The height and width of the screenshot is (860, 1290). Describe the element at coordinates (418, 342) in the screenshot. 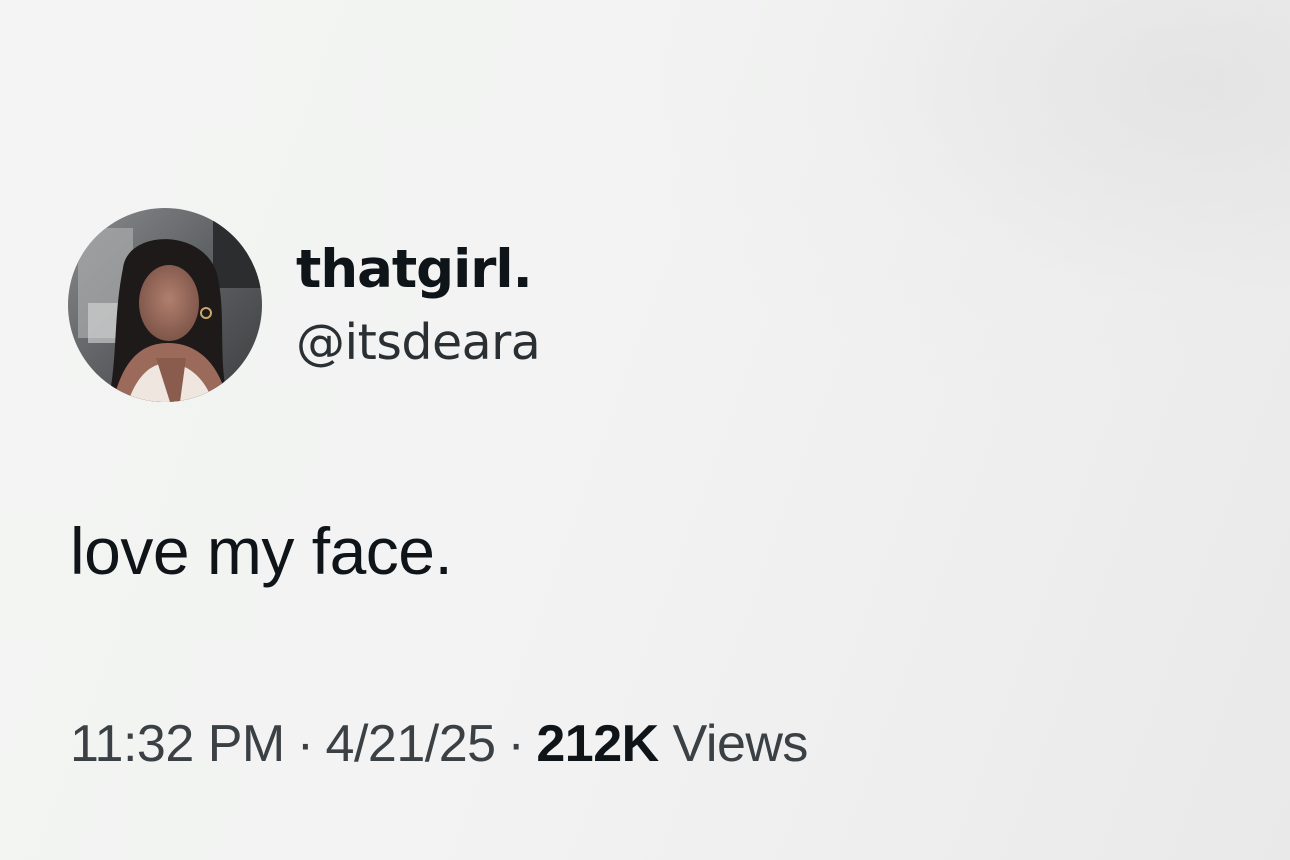

I see `user-handle: @itsdeara` at that location.